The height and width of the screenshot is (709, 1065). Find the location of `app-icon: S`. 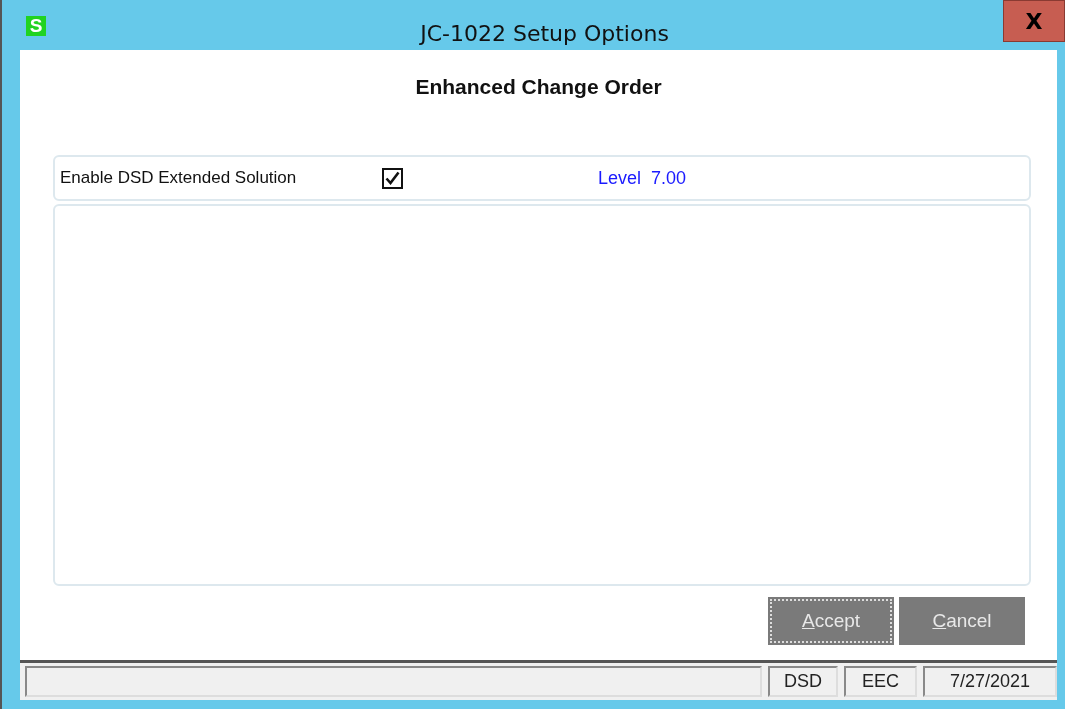

app-icon: S is located at coordinates (36, 26).